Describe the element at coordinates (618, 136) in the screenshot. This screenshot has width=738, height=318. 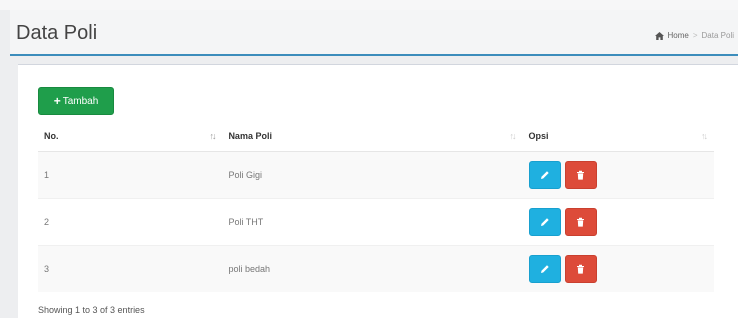
I see `column-header-opsi: Opsi ↑↓` at that location.